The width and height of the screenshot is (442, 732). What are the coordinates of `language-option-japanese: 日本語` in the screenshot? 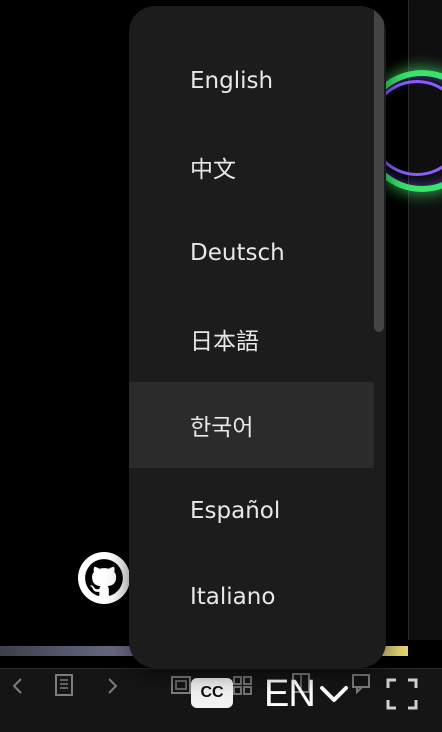 It's located at (251, 339).